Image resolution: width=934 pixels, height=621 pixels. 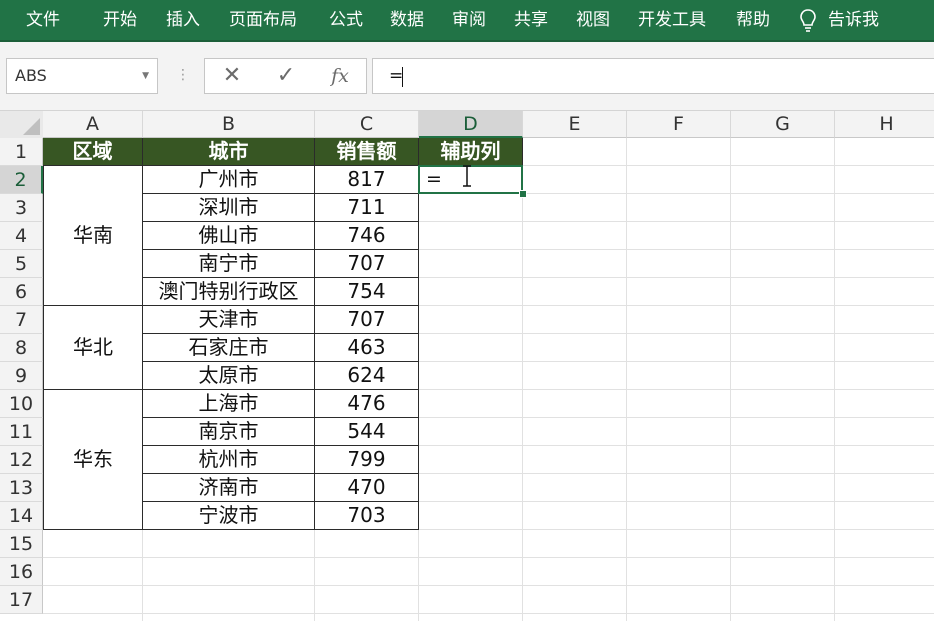 I want to click on tab-home: 开始, so click(x=120, y=20).